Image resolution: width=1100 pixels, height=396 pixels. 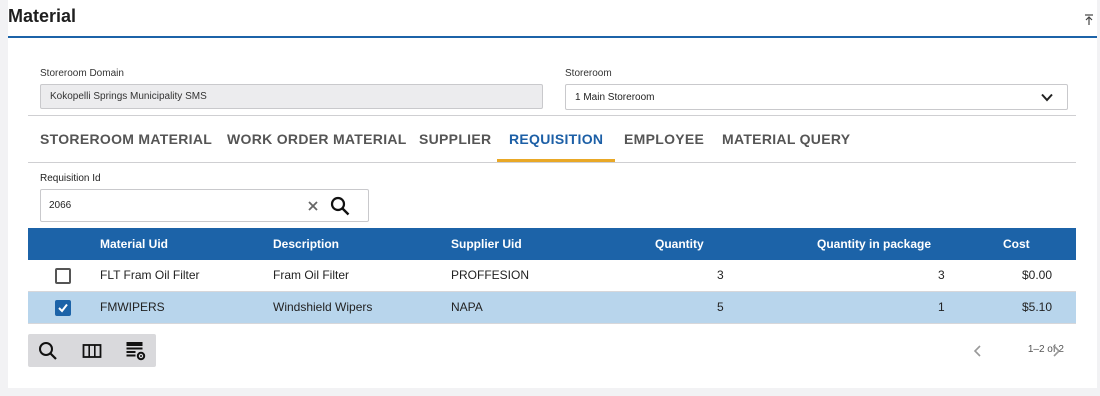 I want to click on cell-description: Windshield Wipers, so click(x=323, y=307).